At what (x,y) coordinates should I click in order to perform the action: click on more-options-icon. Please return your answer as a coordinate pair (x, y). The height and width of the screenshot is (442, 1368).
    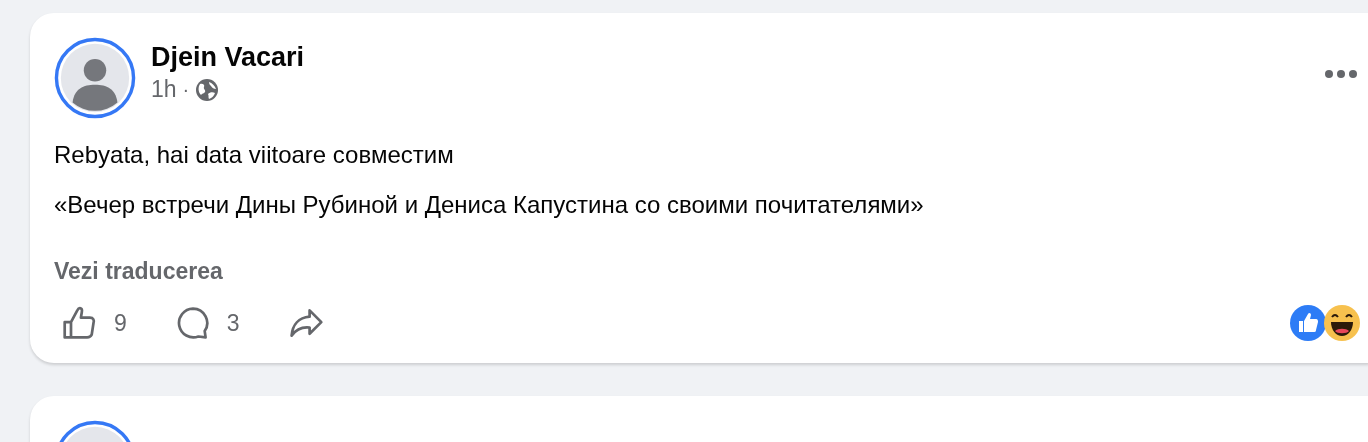
    Looking at the image, I should click on (1341, 74).